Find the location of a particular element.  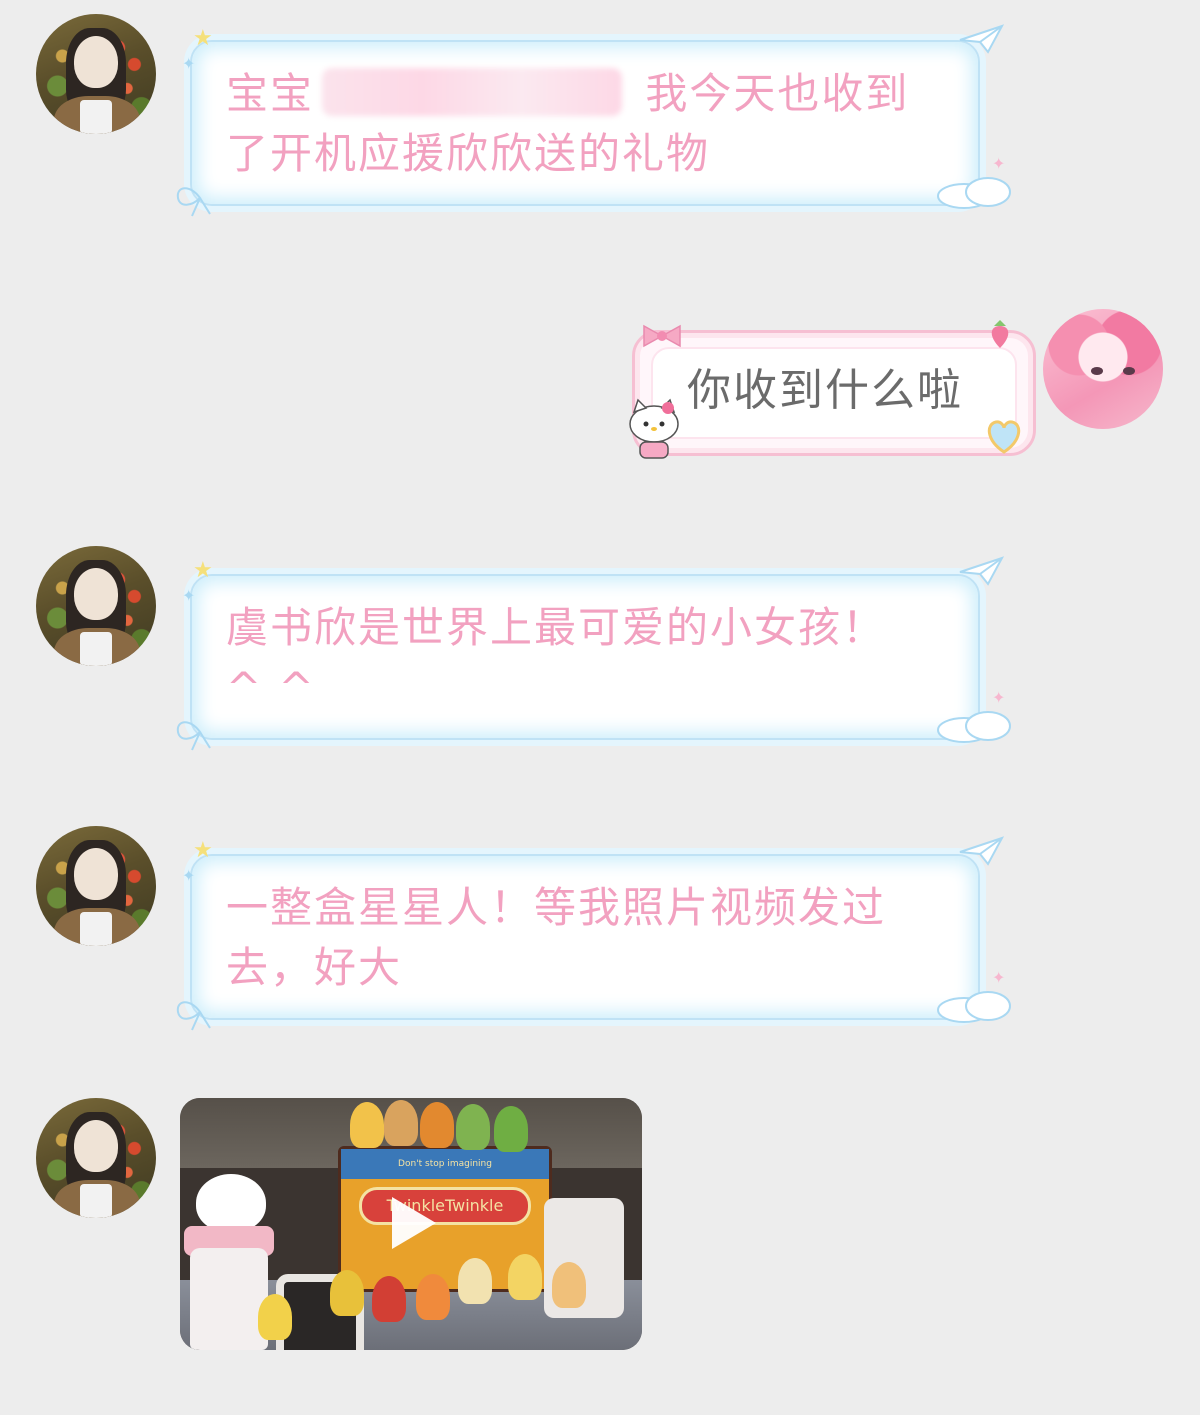

message-bubble-received: 宝宝 我今天也收到 了开机应援欣欣送的礼物 is located at coordinates (585, 123).